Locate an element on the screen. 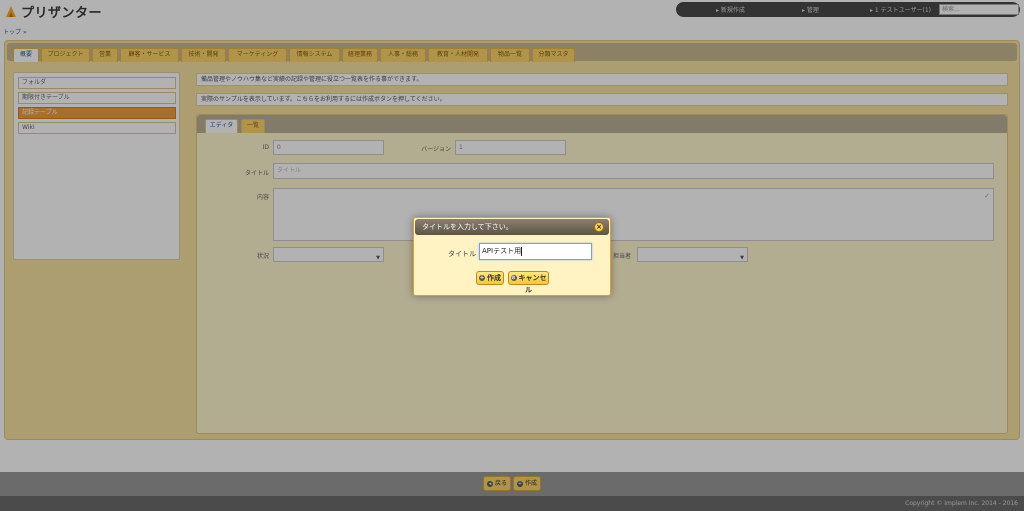  title-input-dialog: タイトルを入力して下さい。 × タイトル APIテスト用 + 作成 ⊘ キャンセル is located at coordinates (512, 256).